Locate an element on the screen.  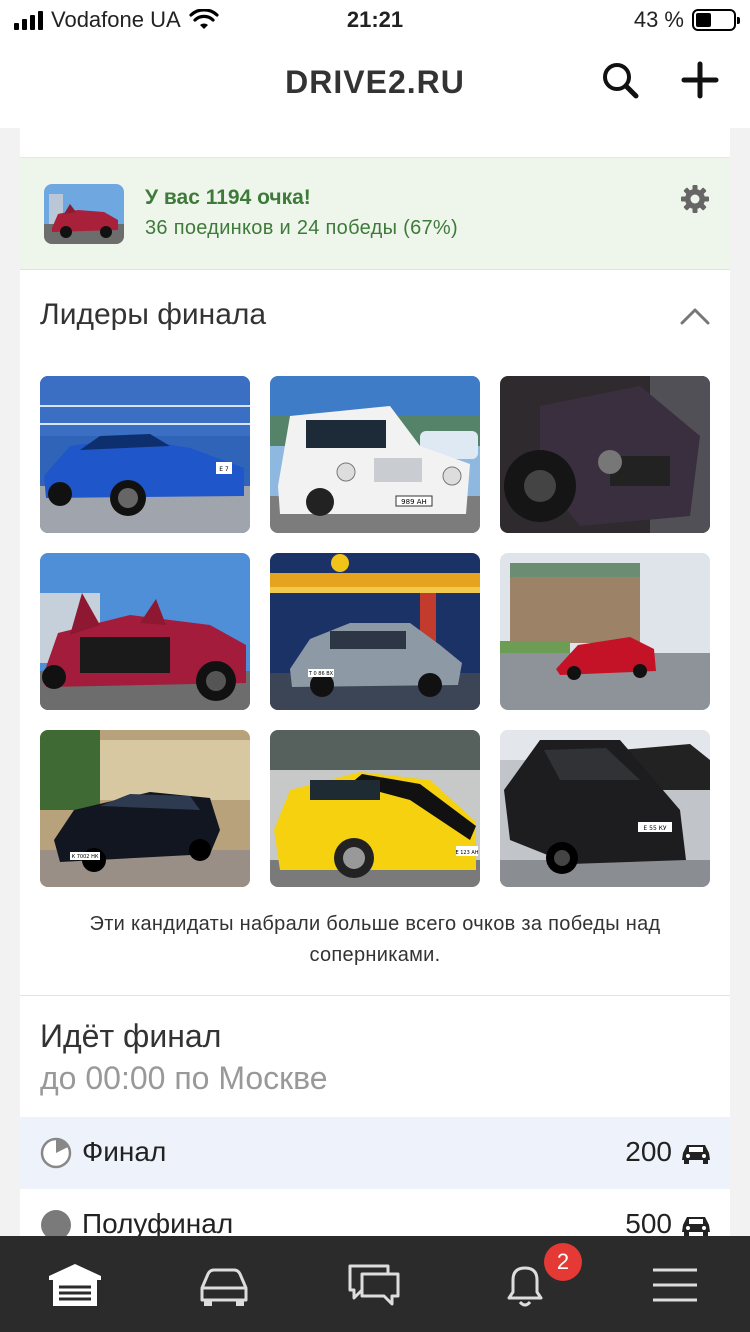
stage-row-final: Финал 200 is located at coordinates (375, 1153).